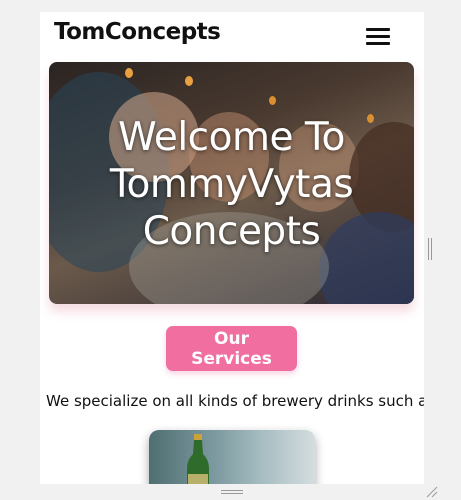 This screenshot has width=461, height=500. Describe the element at coordinates (198, 459) in the screenshot. I see `beer-bottle-icon` at that location.